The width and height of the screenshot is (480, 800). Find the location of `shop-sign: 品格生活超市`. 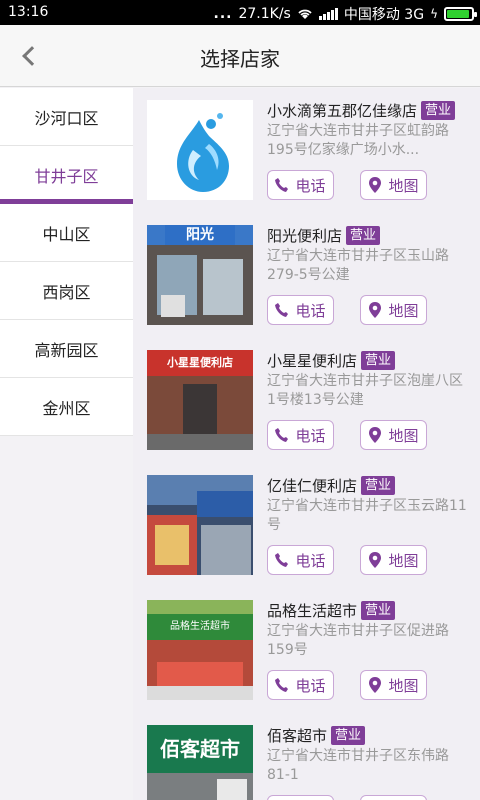

shop-sign: 品格生活超市 is located at coordinates (200, 627).